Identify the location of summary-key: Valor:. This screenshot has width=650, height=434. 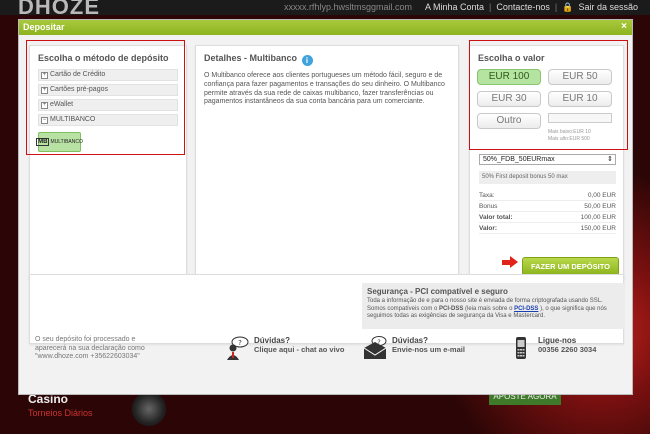
(488, 228).